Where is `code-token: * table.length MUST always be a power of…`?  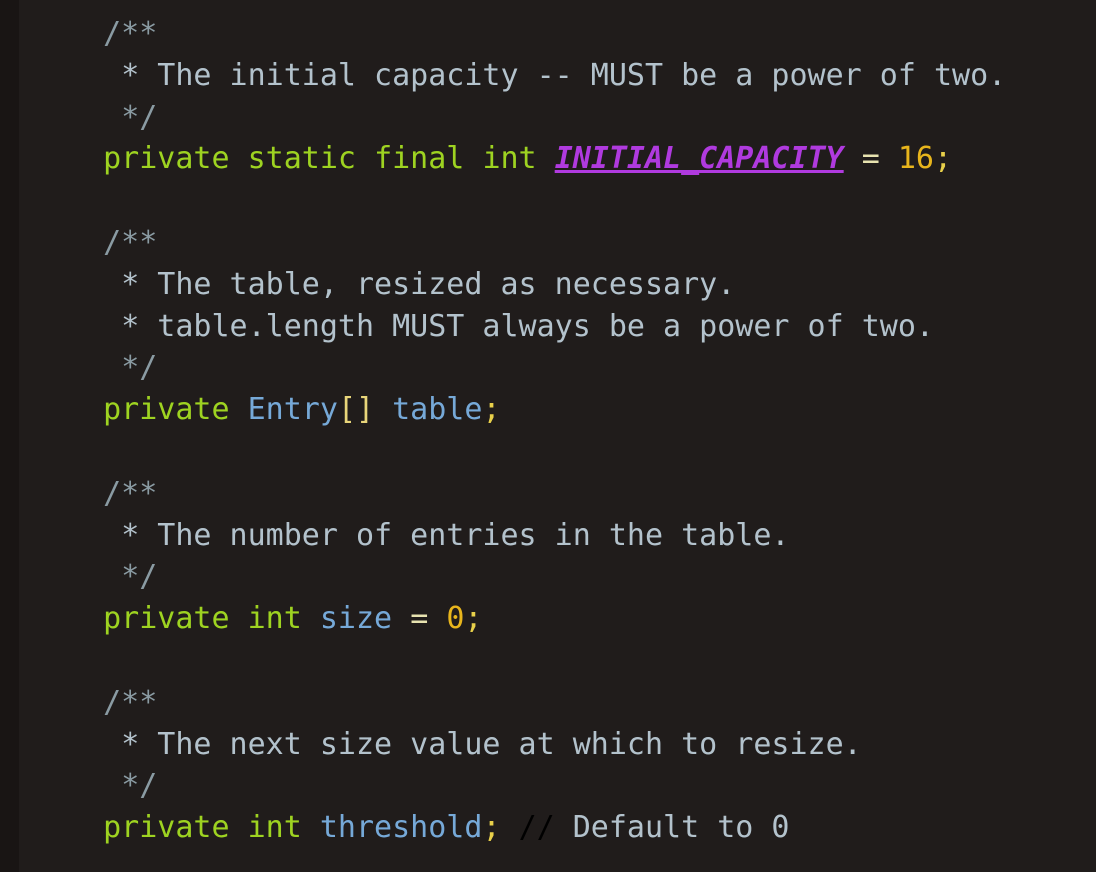 code-token: * table.length MUST always be a power of… is located at coordinates (527, 326).